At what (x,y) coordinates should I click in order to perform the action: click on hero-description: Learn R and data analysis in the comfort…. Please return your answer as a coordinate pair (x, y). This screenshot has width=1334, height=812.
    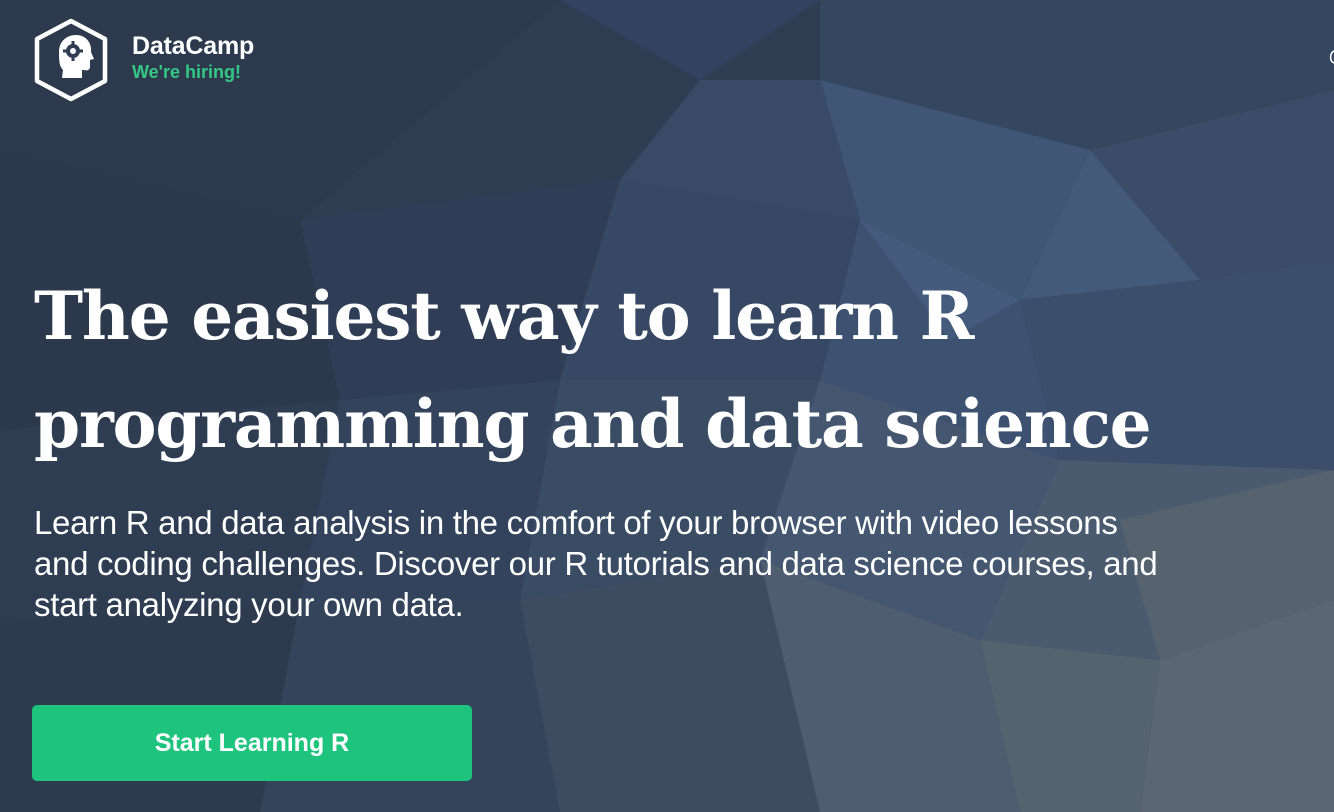
    Looking at the image, I should click on (682, 563).